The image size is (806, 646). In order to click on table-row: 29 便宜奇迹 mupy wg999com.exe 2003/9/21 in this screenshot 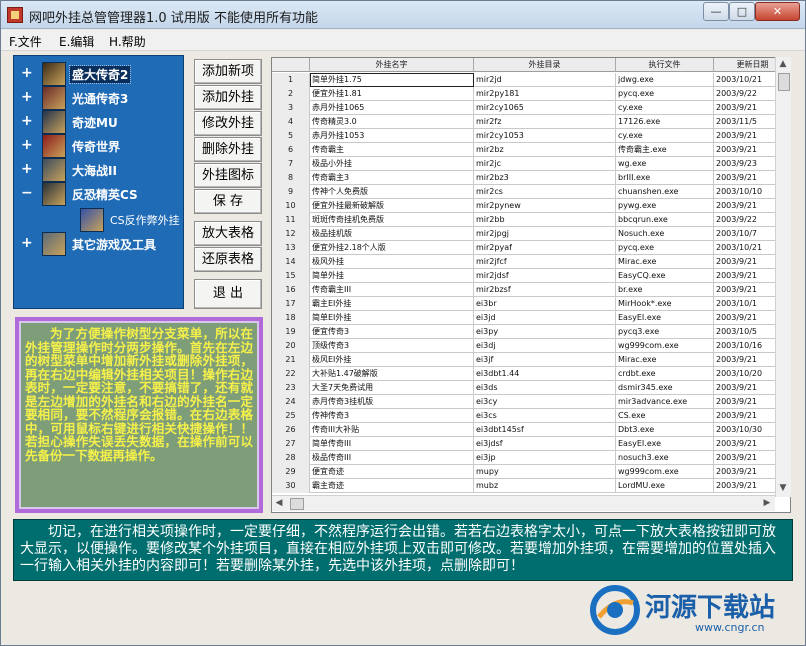, I will do `click(531, 472)`.